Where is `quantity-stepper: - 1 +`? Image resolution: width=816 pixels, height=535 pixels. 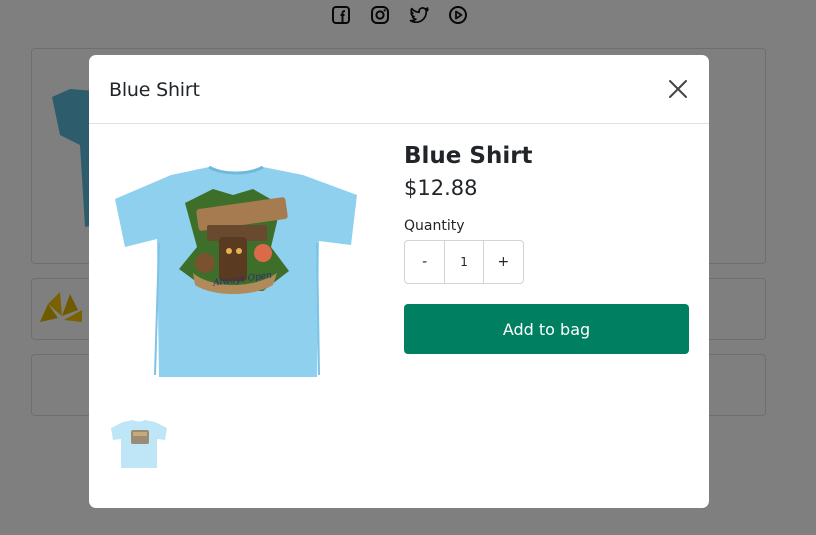 quantity-stepper: - 1 + is located at coordinates (464, 262).